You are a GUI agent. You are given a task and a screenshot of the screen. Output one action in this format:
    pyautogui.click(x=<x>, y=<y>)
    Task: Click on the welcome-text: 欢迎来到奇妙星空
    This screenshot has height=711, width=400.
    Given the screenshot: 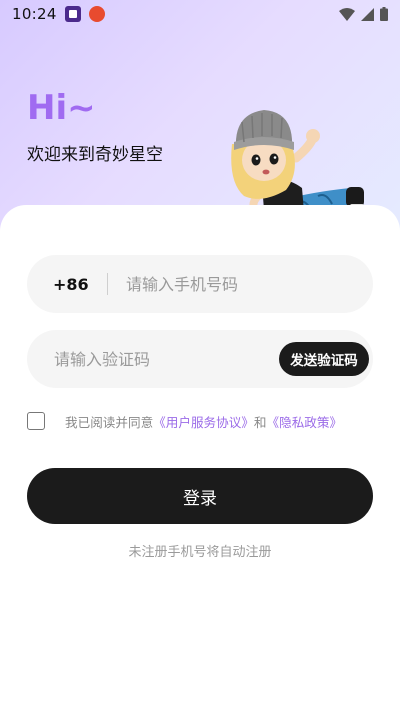 What is the action you would take?
    pyautogui.click(x=95, y=155)
    